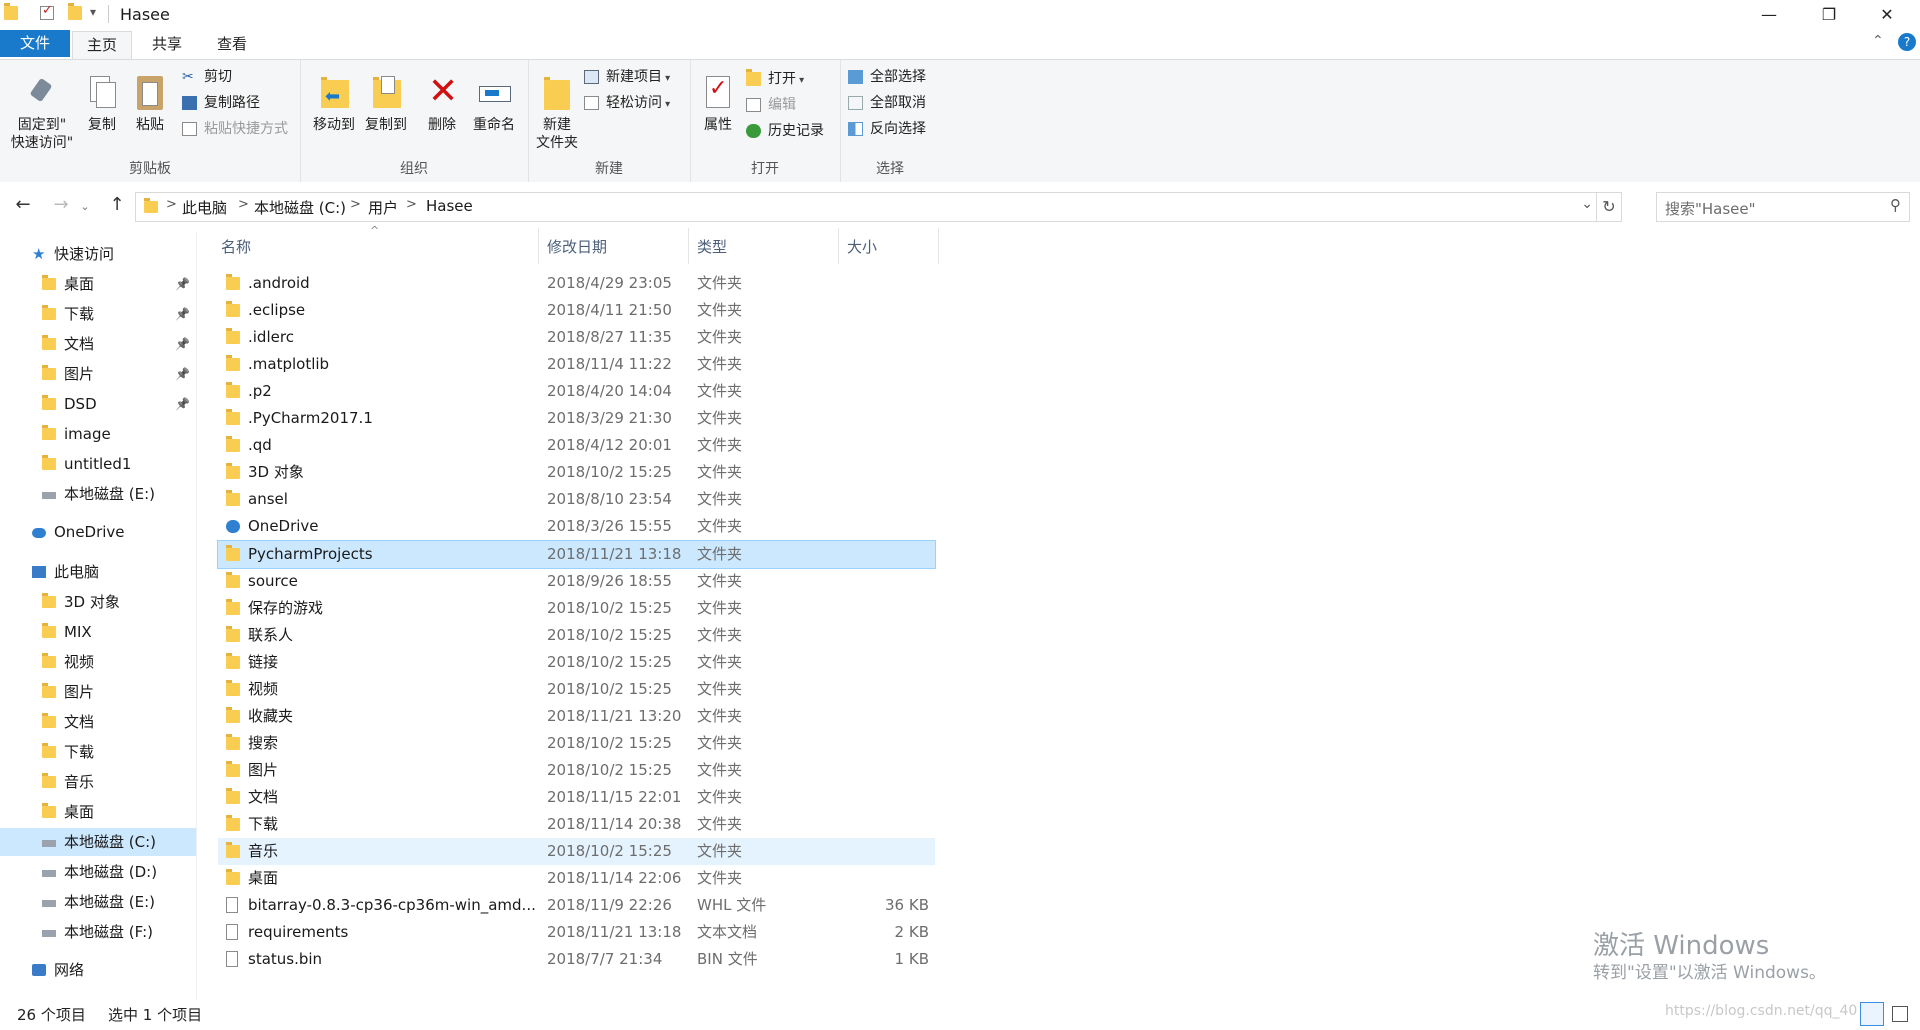 Image resolution: width=1920 pixels, height=1030 pixels. I want to click on nav-item: 本地磁盘 (F:), so click(98, 932).